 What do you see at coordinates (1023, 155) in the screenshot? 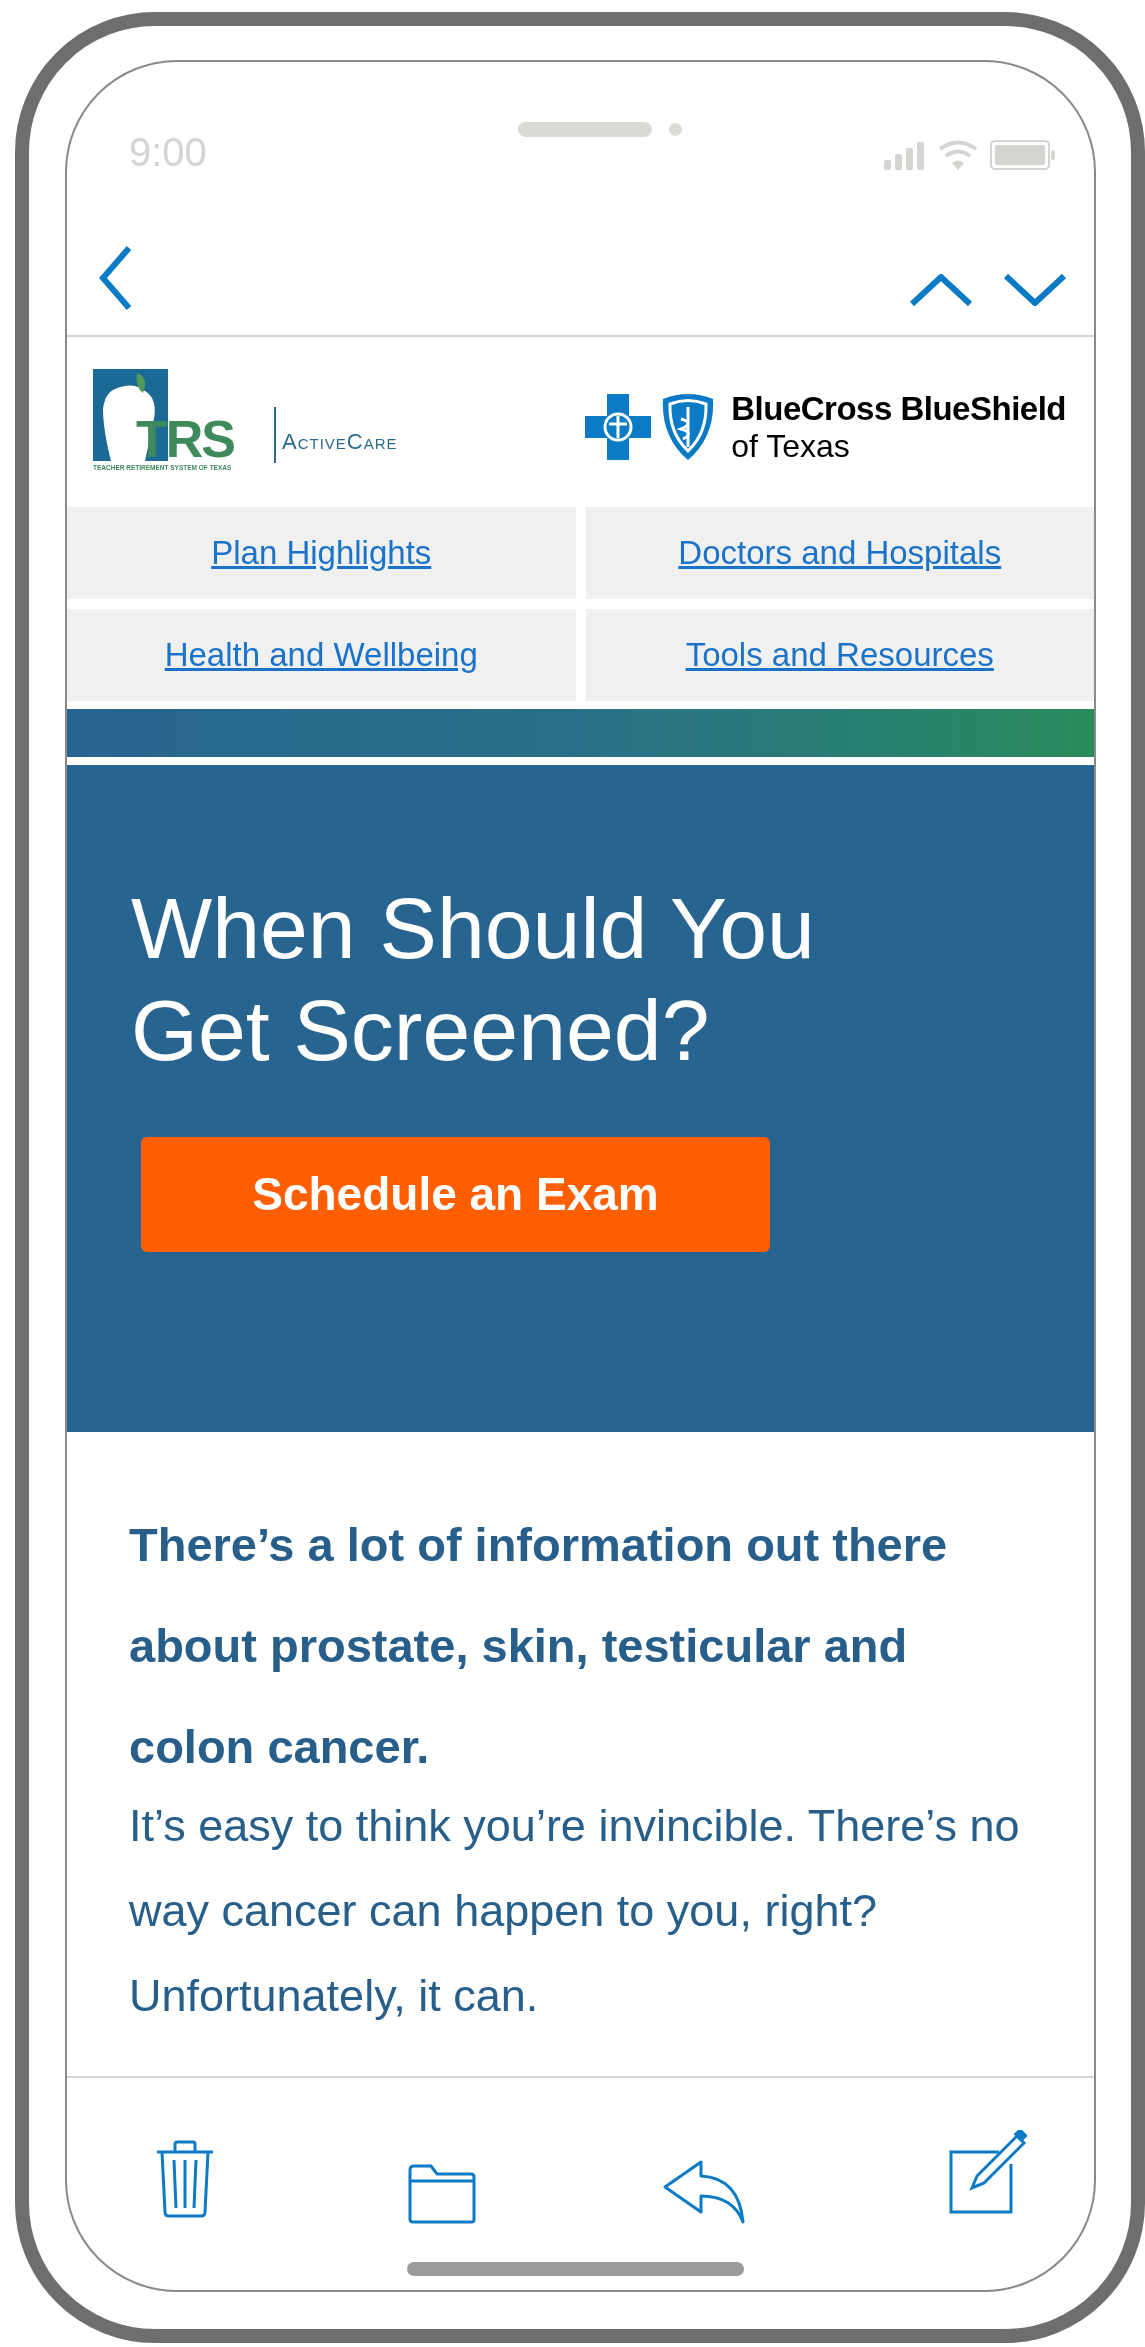
I see `battery-icon` at bounding box center [1023, 155].